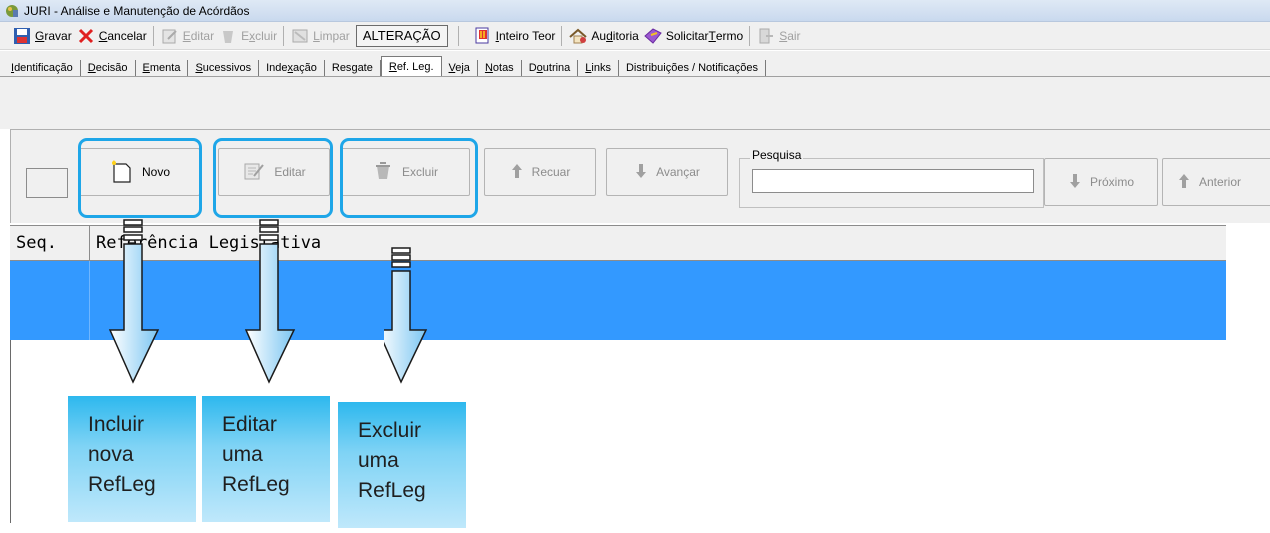  What do you see at coordinates (390, 430) in the screenshot?
I see `callout-line: Excluir` at bounding box center [390, 430].